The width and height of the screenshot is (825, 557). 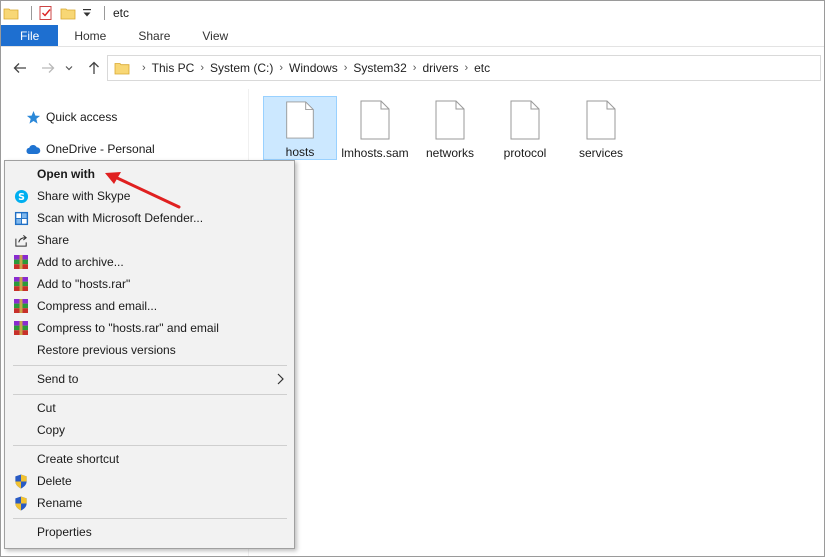 What do you see at coordinates (154, 35) in the screenshot?
I see `tab-share: Share` at bounding box center [154, 35].